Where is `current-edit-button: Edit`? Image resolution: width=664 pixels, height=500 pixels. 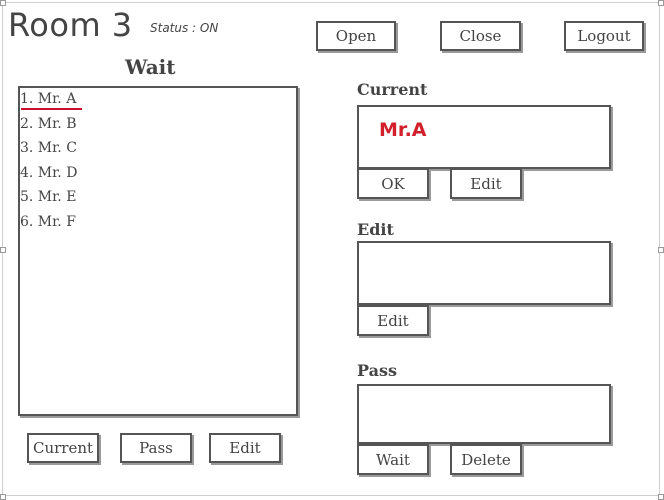 current-edit-button: Edit is located at coordinates (486, 183).